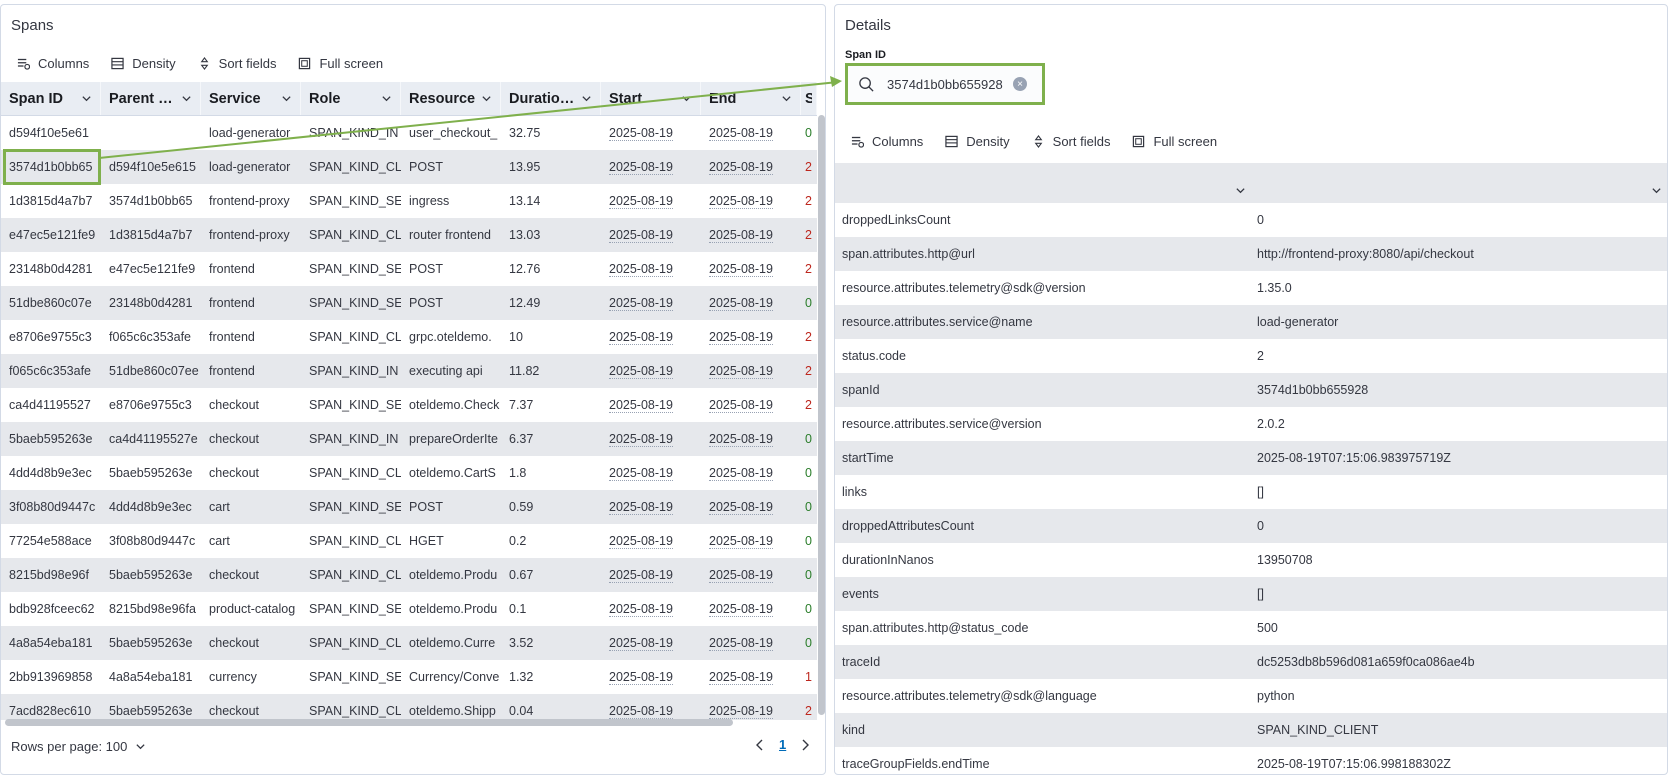  I want to click on density-button: Density, so click(143, 63).